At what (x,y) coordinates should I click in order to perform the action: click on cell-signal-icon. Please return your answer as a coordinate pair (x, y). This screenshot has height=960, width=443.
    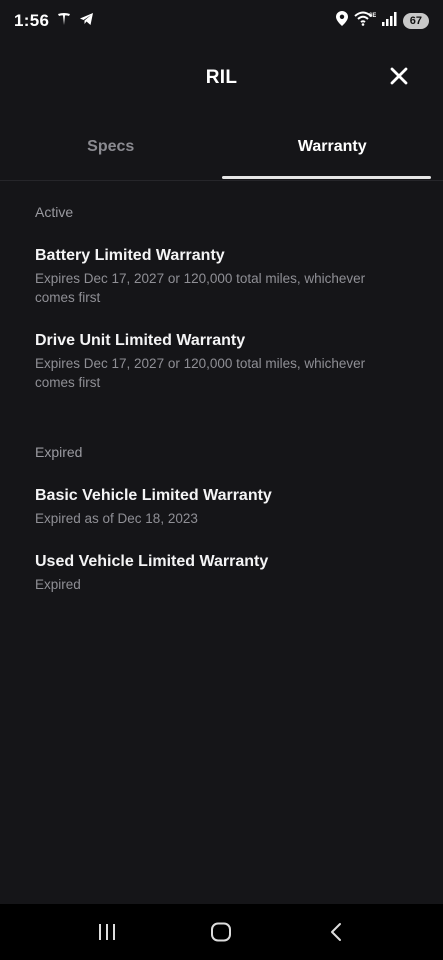
    Looking at the image, I should click on (389, 21).